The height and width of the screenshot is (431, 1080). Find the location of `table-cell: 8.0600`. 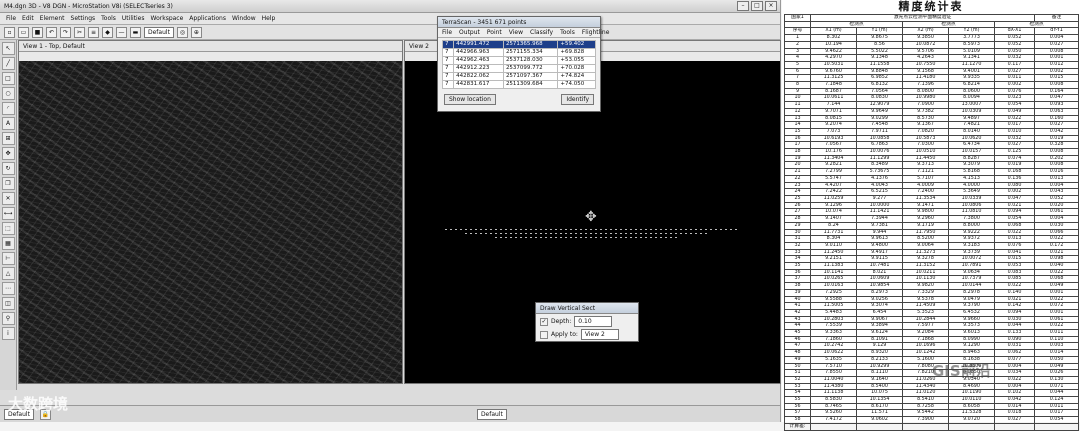

table-cell: 8.0600 is located at coordinates (971, 91).